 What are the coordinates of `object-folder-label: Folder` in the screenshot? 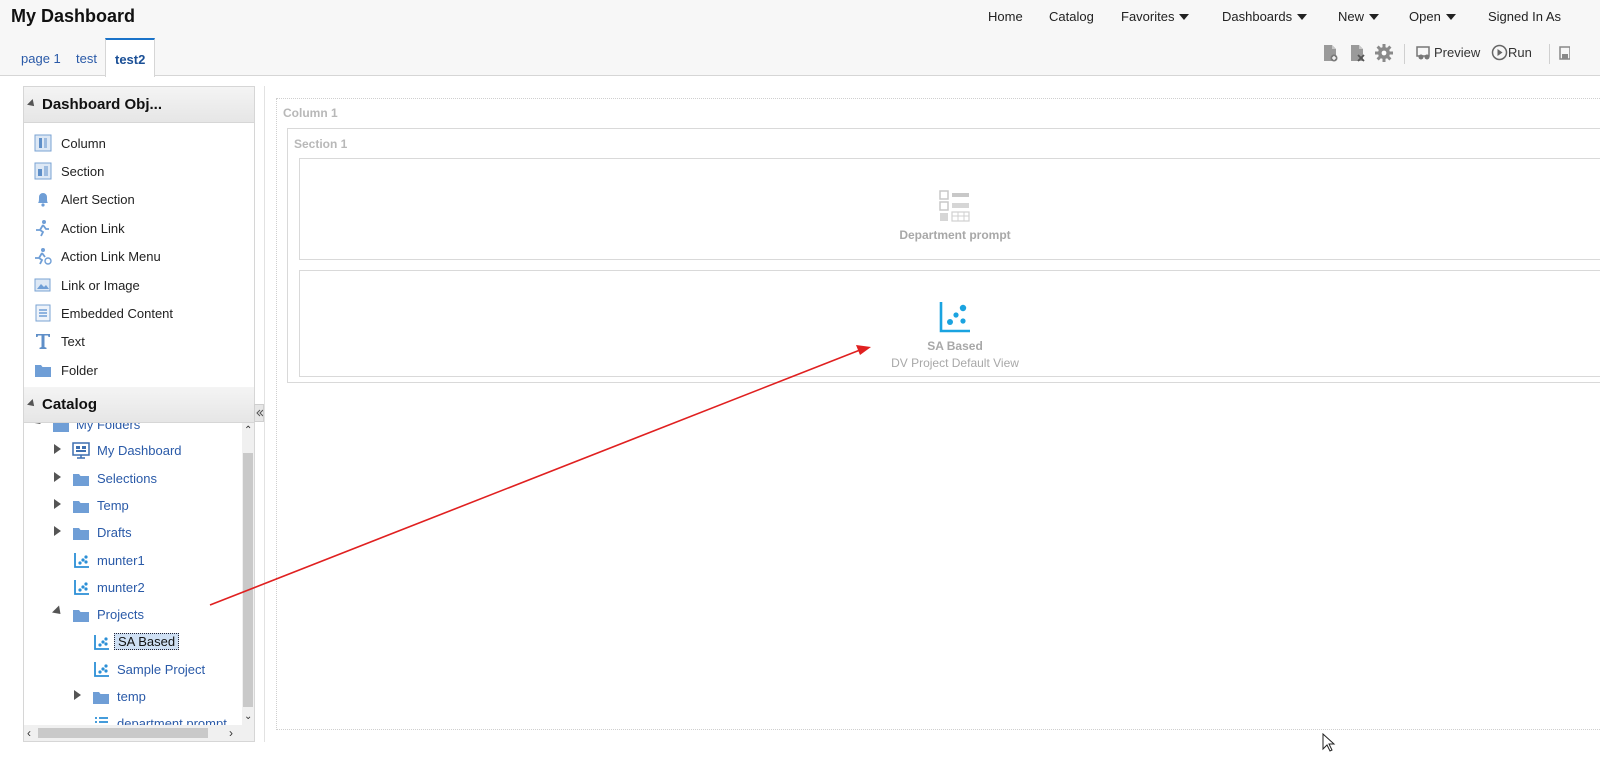 It's located at (79, 370).